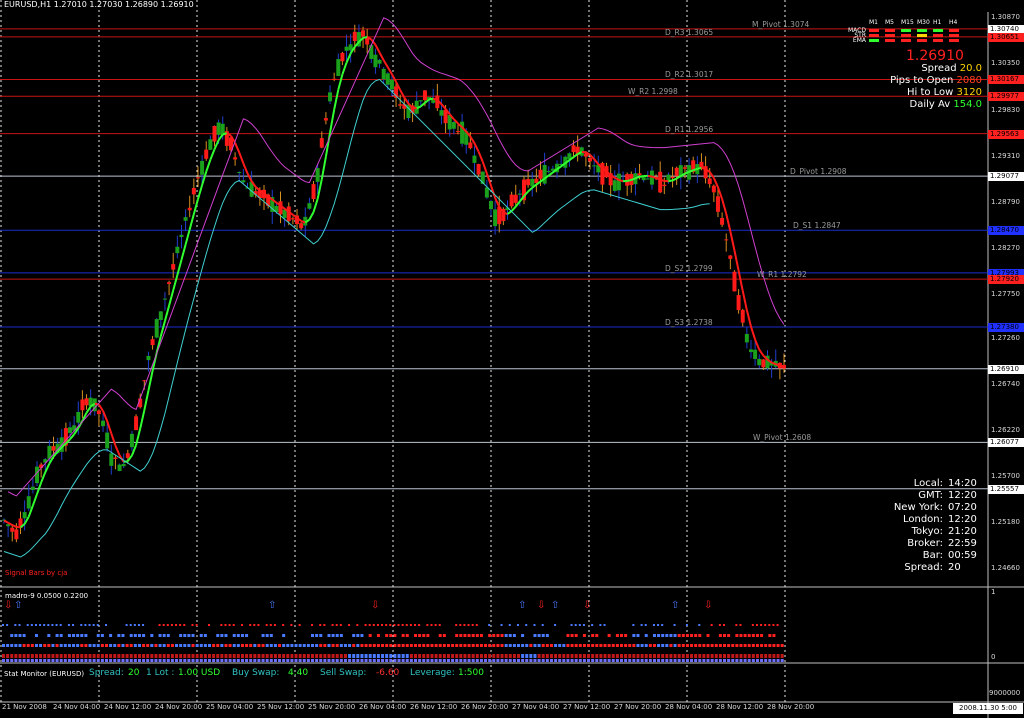 This screenshot has width=1024, height=718. Describe the element at coordinates (555, 605) in the screenshot. I see `buy-arrow-icon: ⇧` at that location.